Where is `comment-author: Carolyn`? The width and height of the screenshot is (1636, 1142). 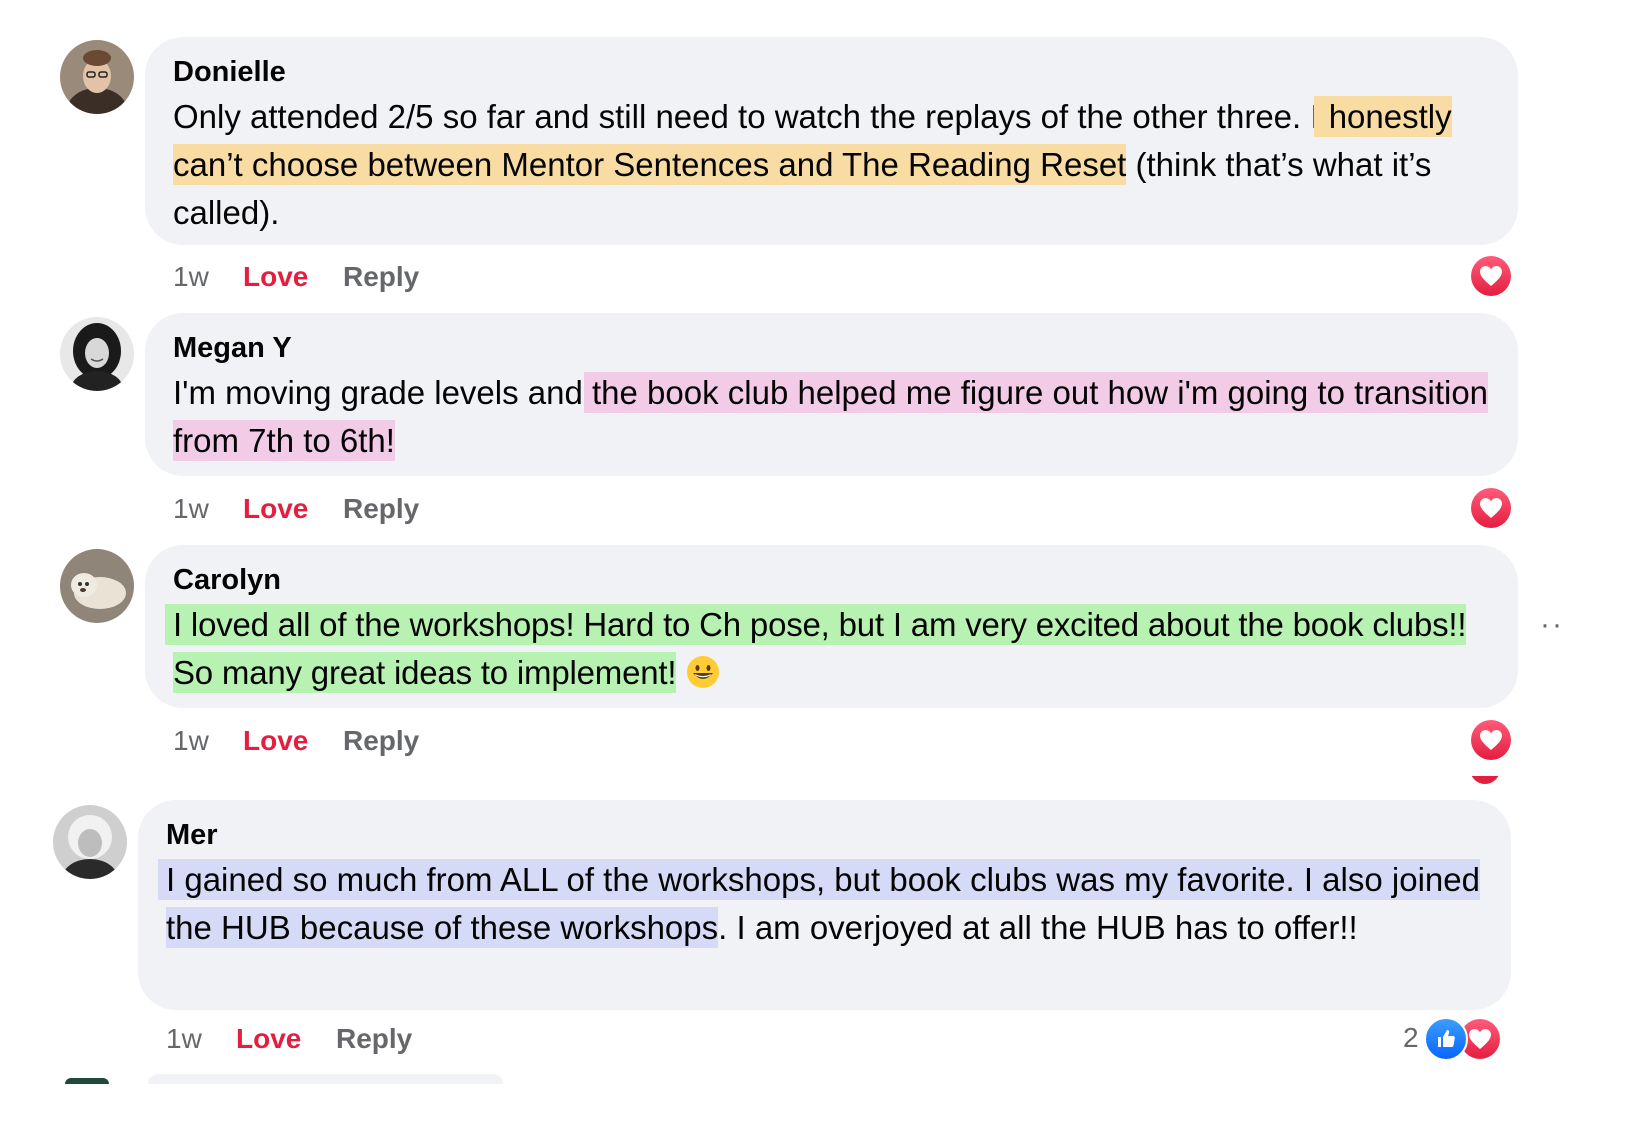 comment-author: Carolyn is located at coordinates (831, 580).